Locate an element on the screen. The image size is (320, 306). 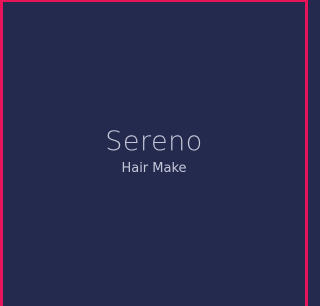
brand-subtitle: Hair Make is located at coordinates (154, 168).